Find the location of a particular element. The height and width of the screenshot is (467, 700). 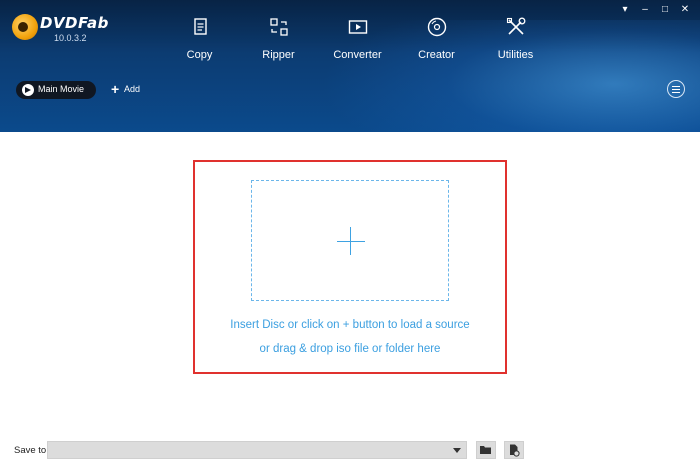

save-to-select is located at coordinates (257, 450).